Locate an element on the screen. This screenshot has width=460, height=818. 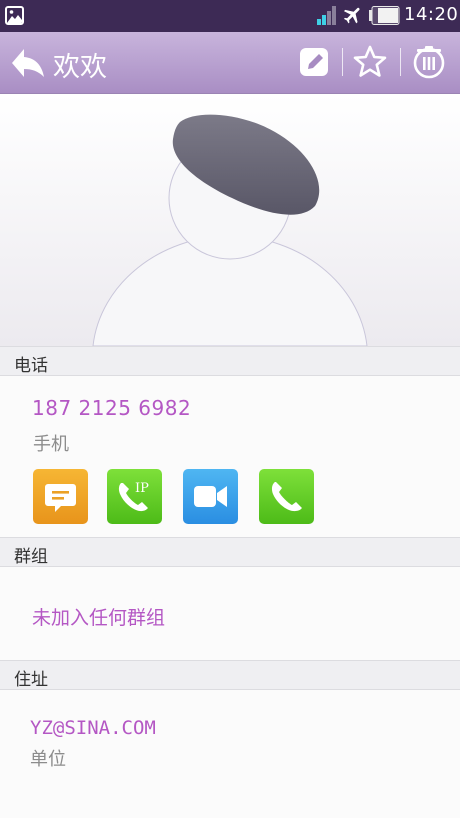
ip-call-button: IP is located at coordinates (134, 496).